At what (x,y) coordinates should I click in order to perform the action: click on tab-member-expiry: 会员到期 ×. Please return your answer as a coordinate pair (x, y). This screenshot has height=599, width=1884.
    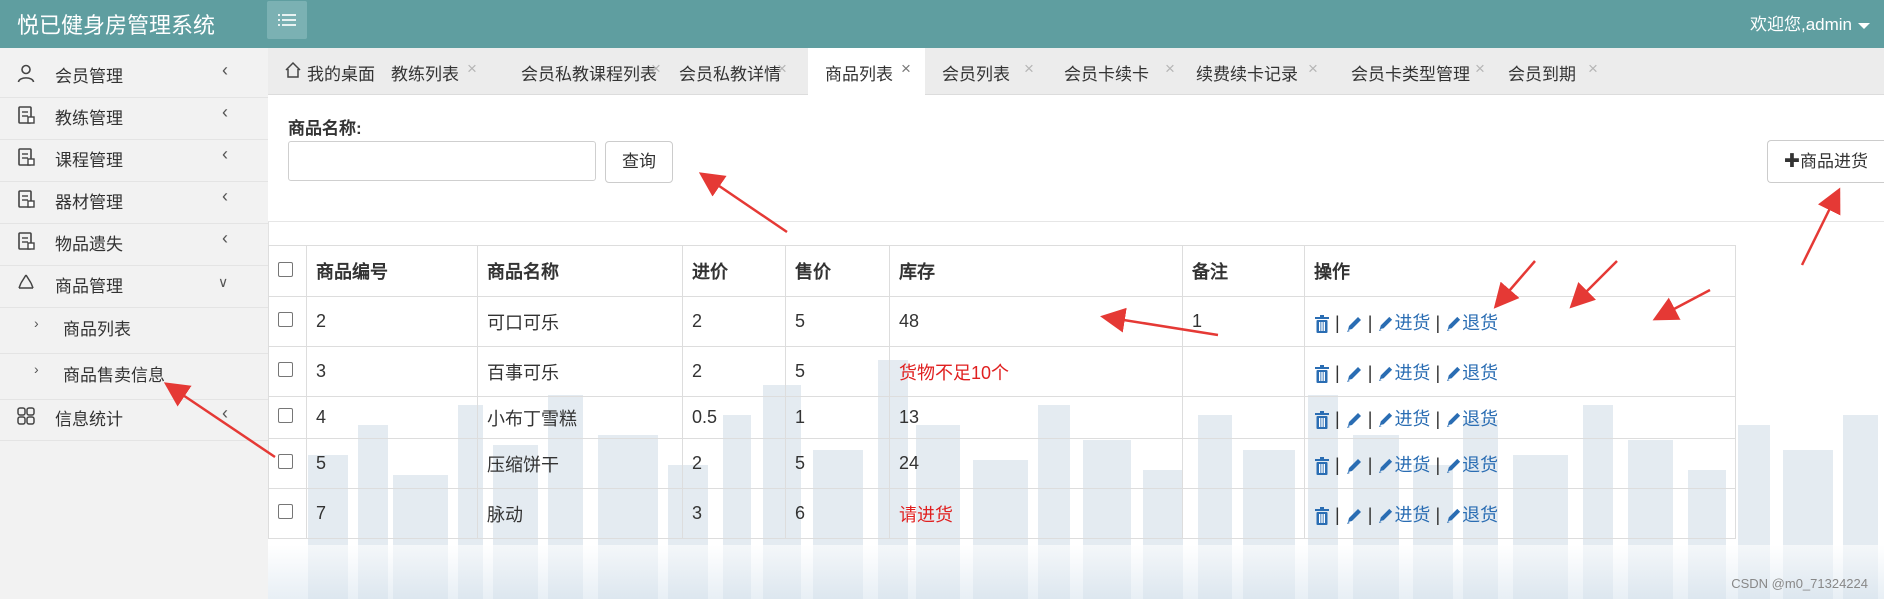
    Looking at the image, I should click on (1686, 71).